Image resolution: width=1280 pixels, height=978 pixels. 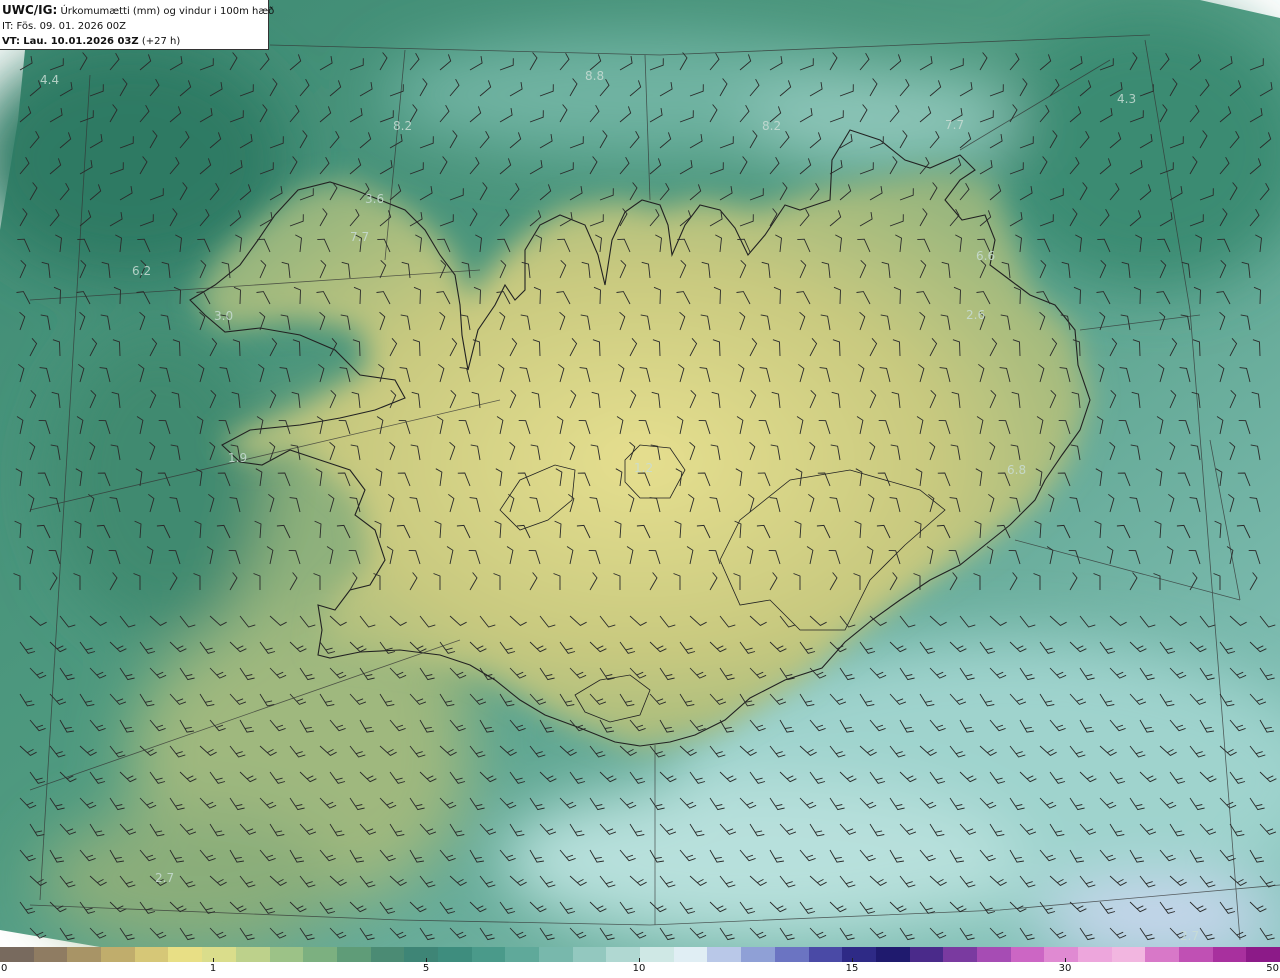 I want to click on colorbar-label: 1, so click(x=213, y=968).